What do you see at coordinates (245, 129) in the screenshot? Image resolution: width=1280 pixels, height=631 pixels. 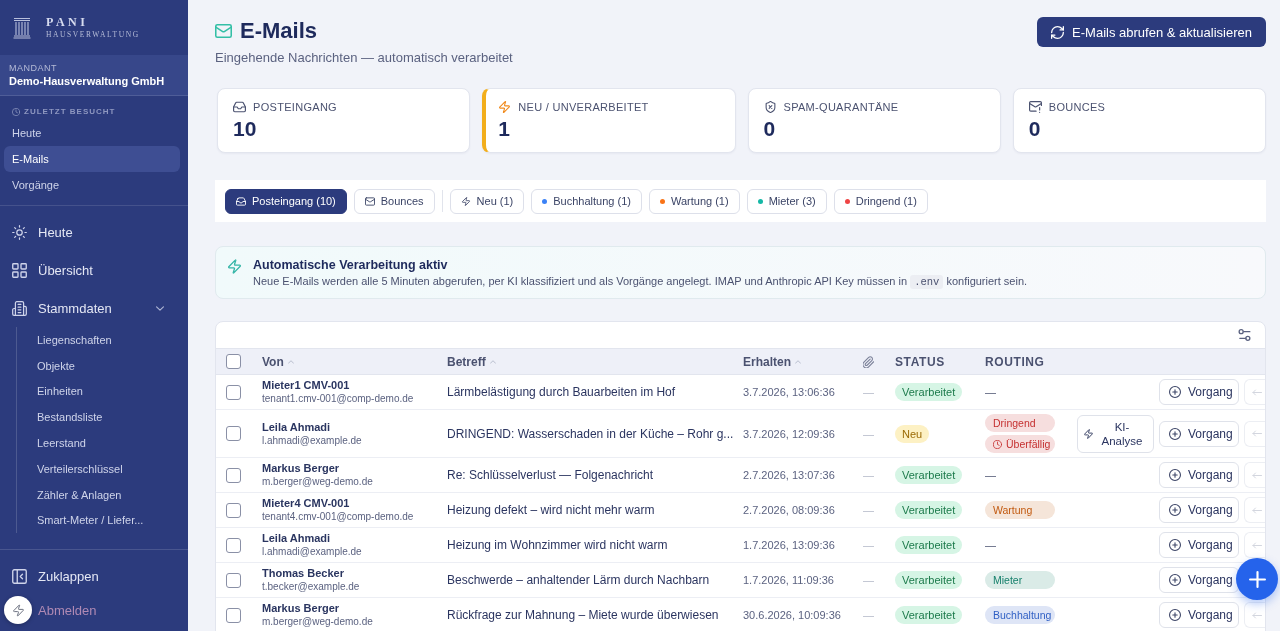 I see `stat-value: 10` at bounding box center [245, 129].